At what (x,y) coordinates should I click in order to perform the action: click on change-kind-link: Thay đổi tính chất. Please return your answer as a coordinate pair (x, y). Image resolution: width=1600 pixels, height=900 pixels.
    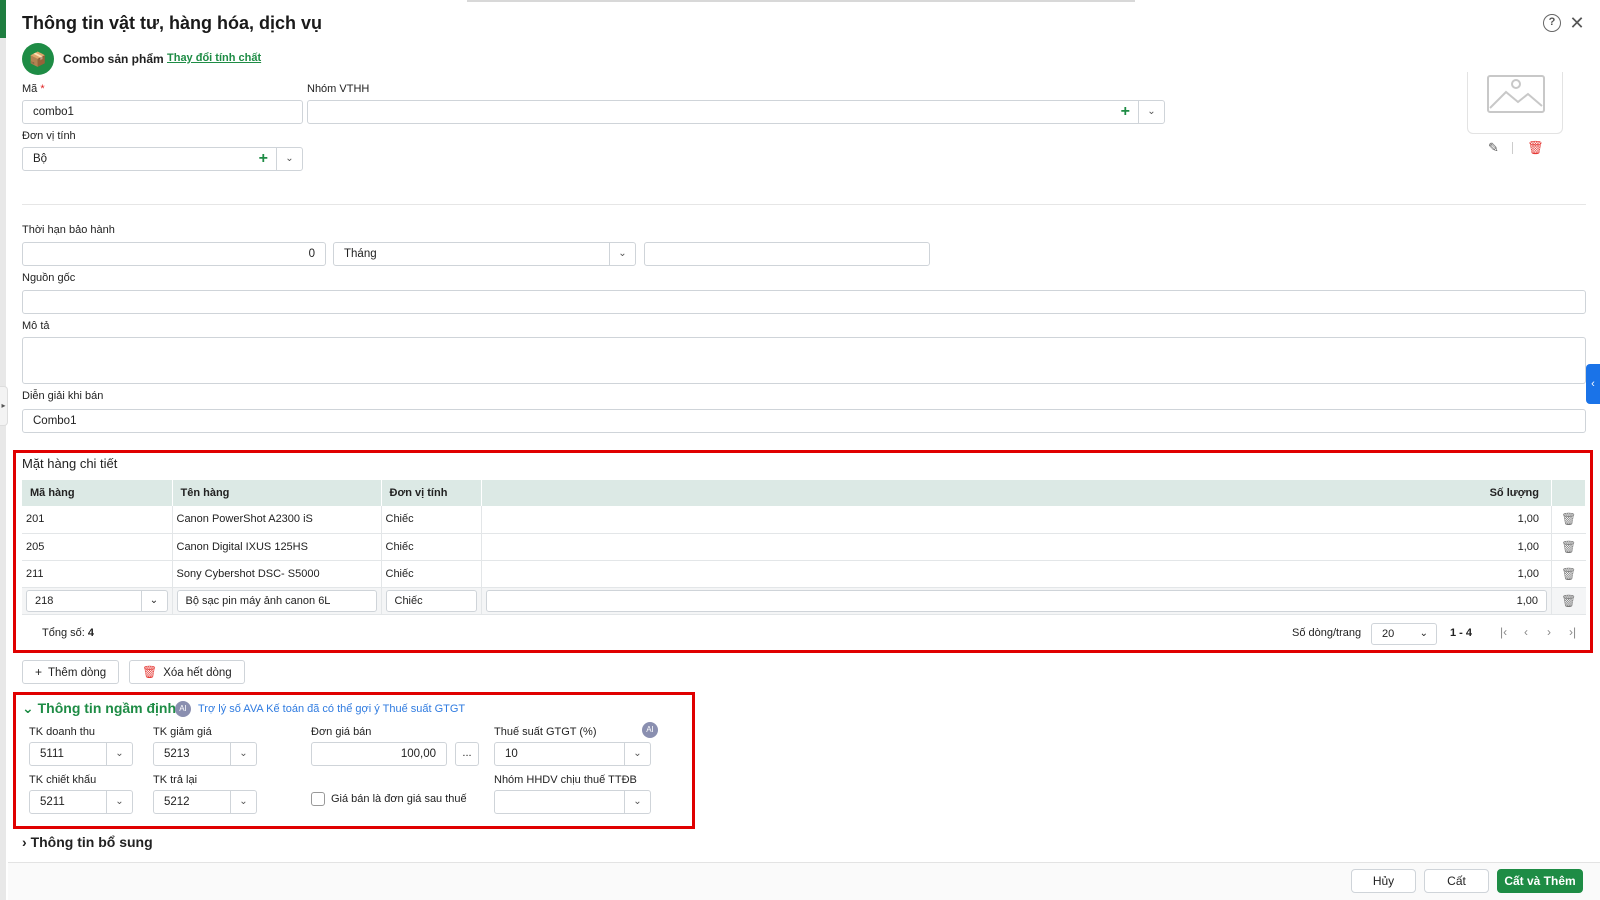
    Looking at the image, I should click on (214, 58).